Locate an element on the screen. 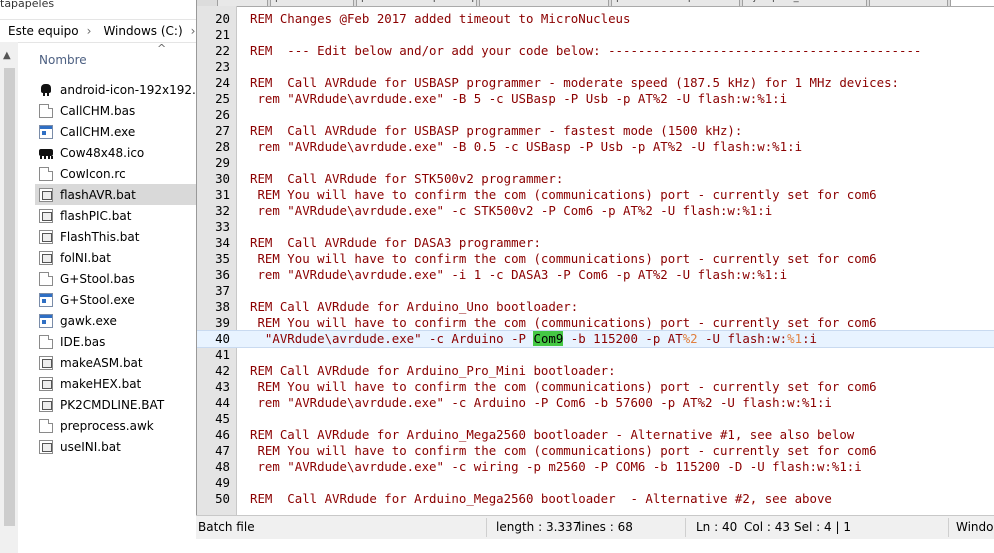  line-number: 46 is located at coordinates (222, 434).